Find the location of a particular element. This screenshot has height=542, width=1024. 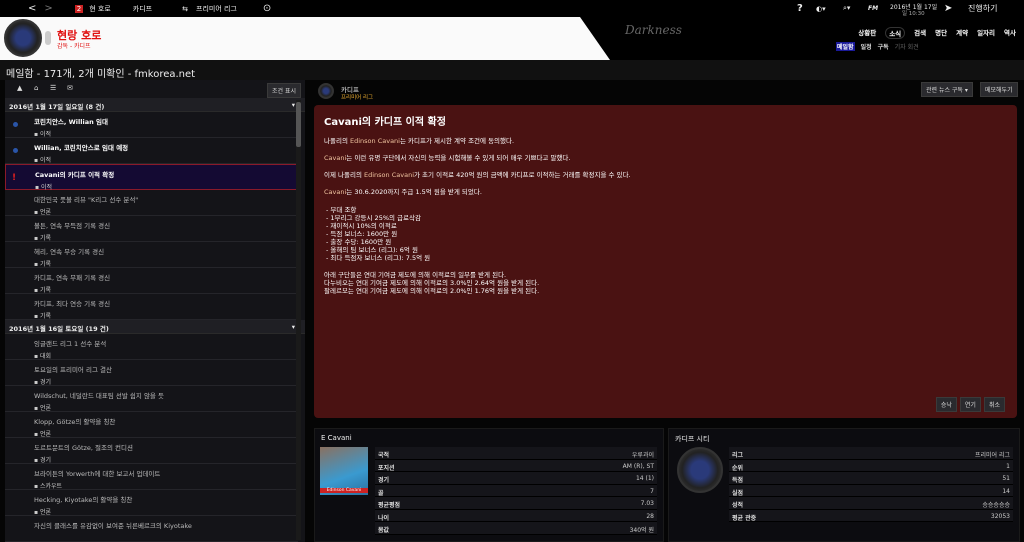

manager-switch is located at coordinates (48, 38).